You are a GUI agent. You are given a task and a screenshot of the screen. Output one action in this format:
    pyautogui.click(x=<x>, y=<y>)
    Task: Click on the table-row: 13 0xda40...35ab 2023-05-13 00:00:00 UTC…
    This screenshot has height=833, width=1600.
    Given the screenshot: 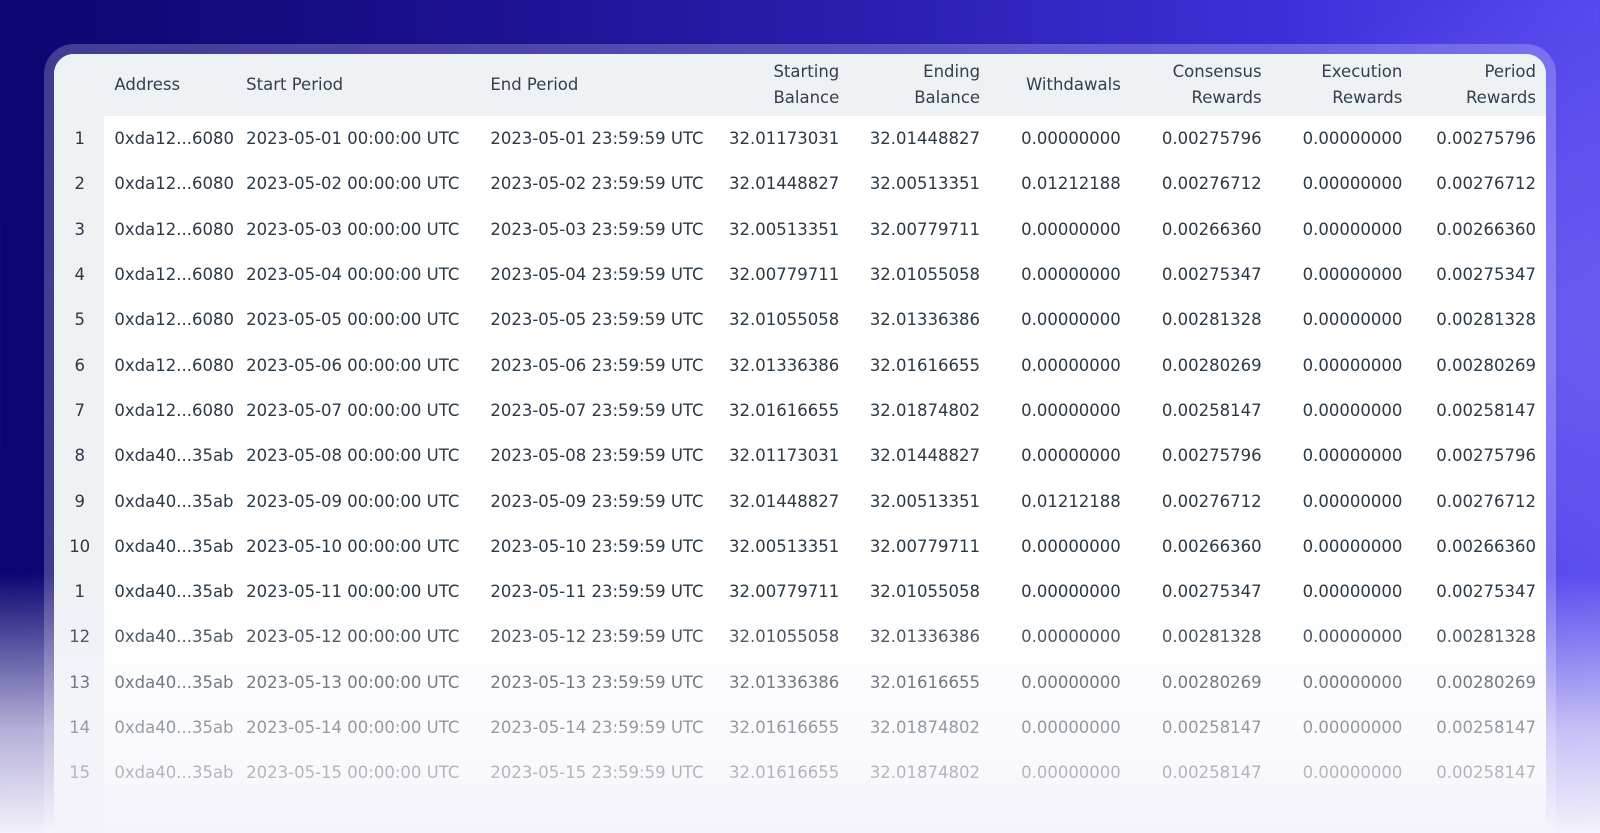 What is the action you would take?
    pyautogui.click(x=800, y=682)
    